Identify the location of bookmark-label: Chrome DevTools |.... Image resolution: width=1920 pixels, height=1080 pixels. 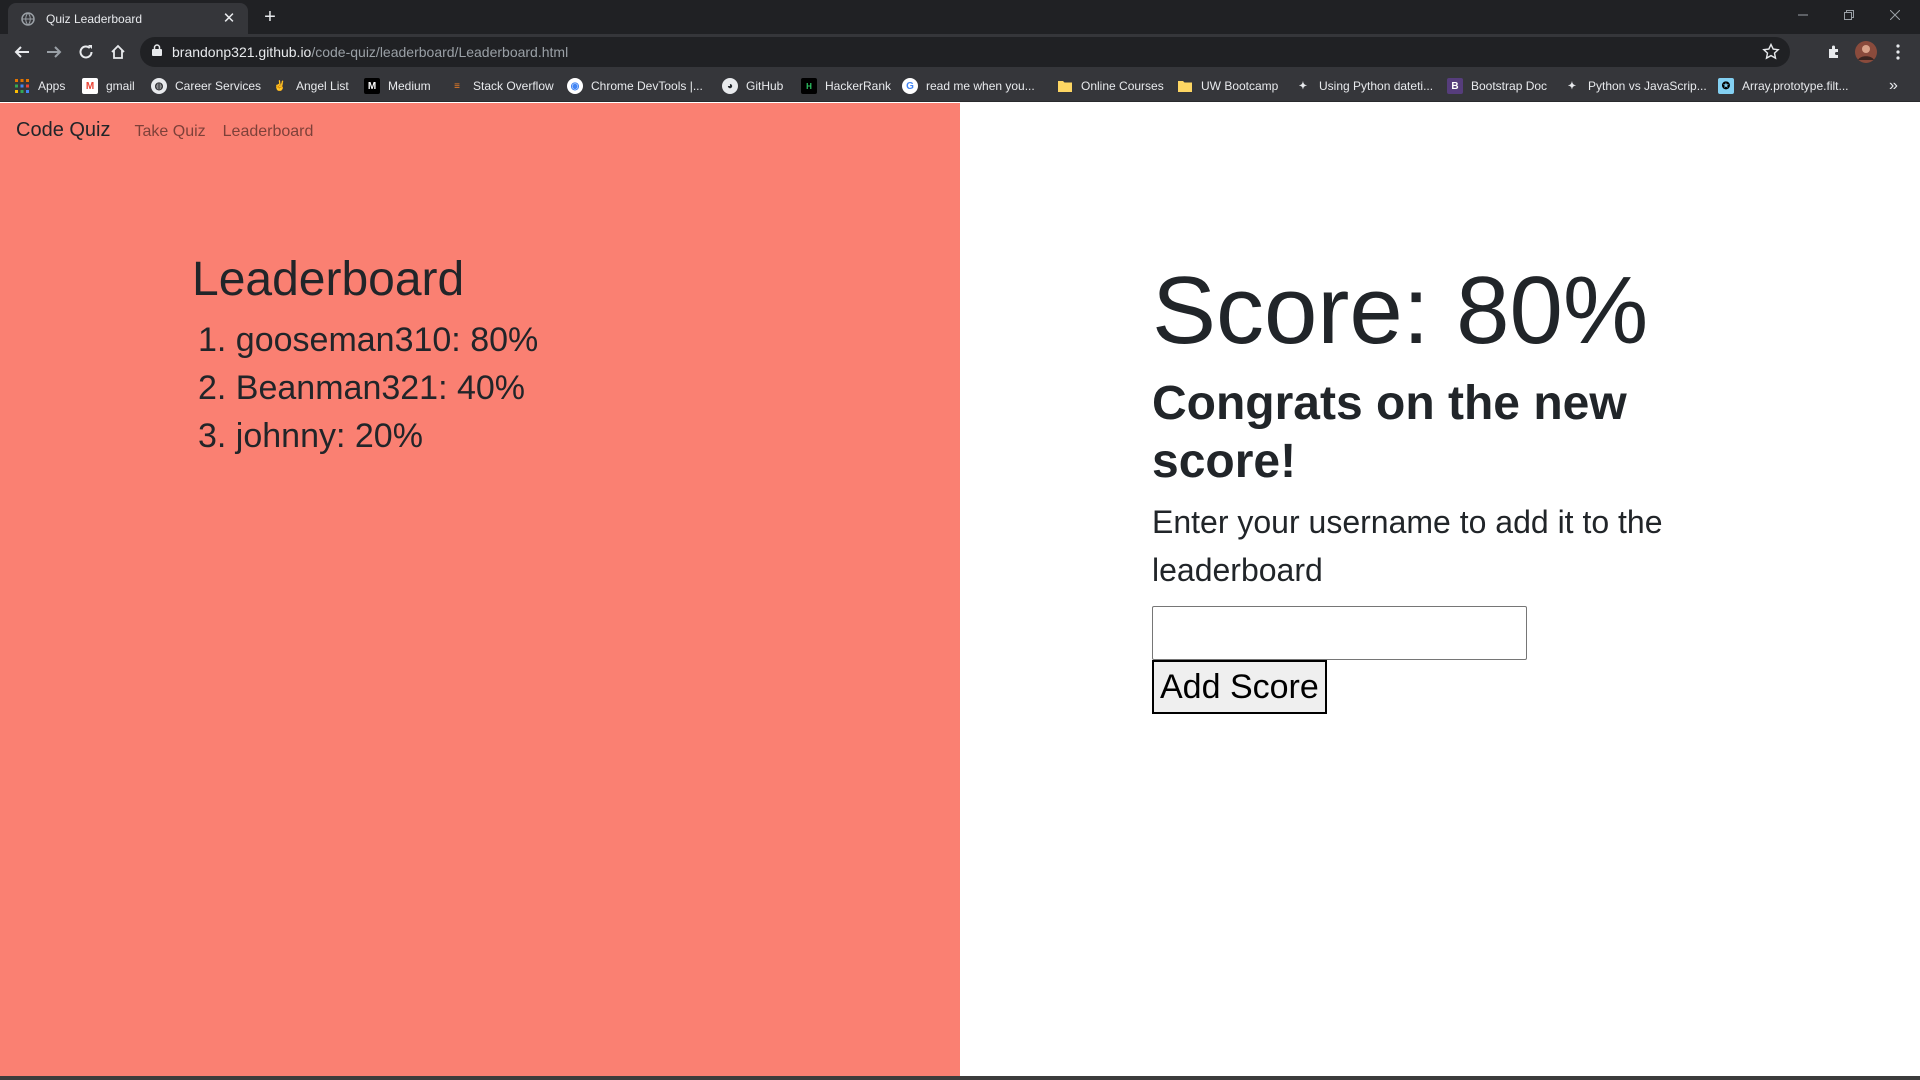
(647, 86).